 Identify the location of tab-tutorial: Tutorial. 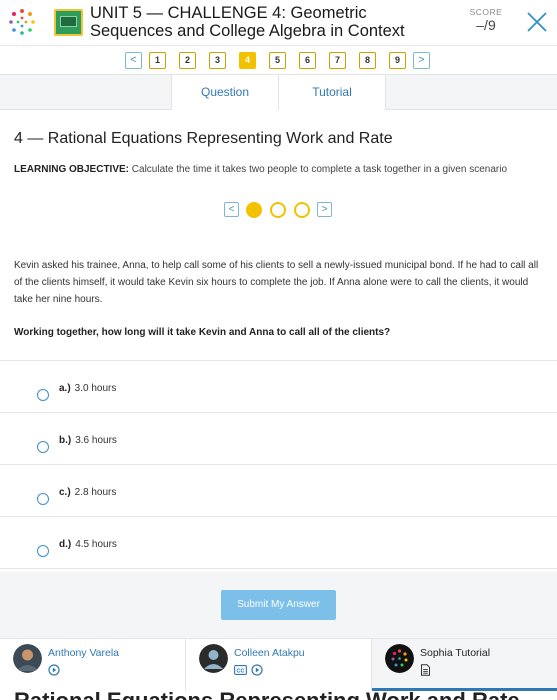
(332, 92).